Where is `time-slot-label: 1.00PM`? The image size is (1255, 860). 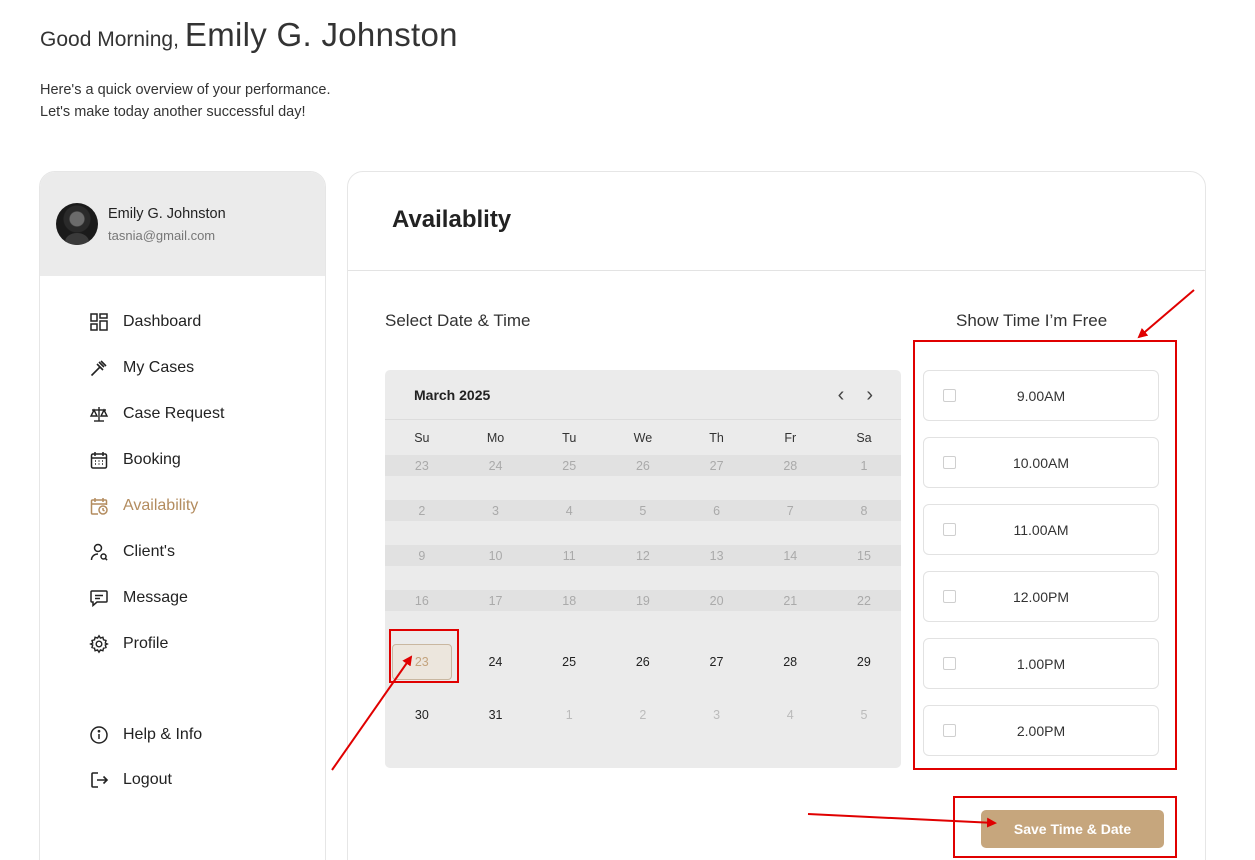 time-slot-label: 1.00PM is located at coordinates (1041, 663).